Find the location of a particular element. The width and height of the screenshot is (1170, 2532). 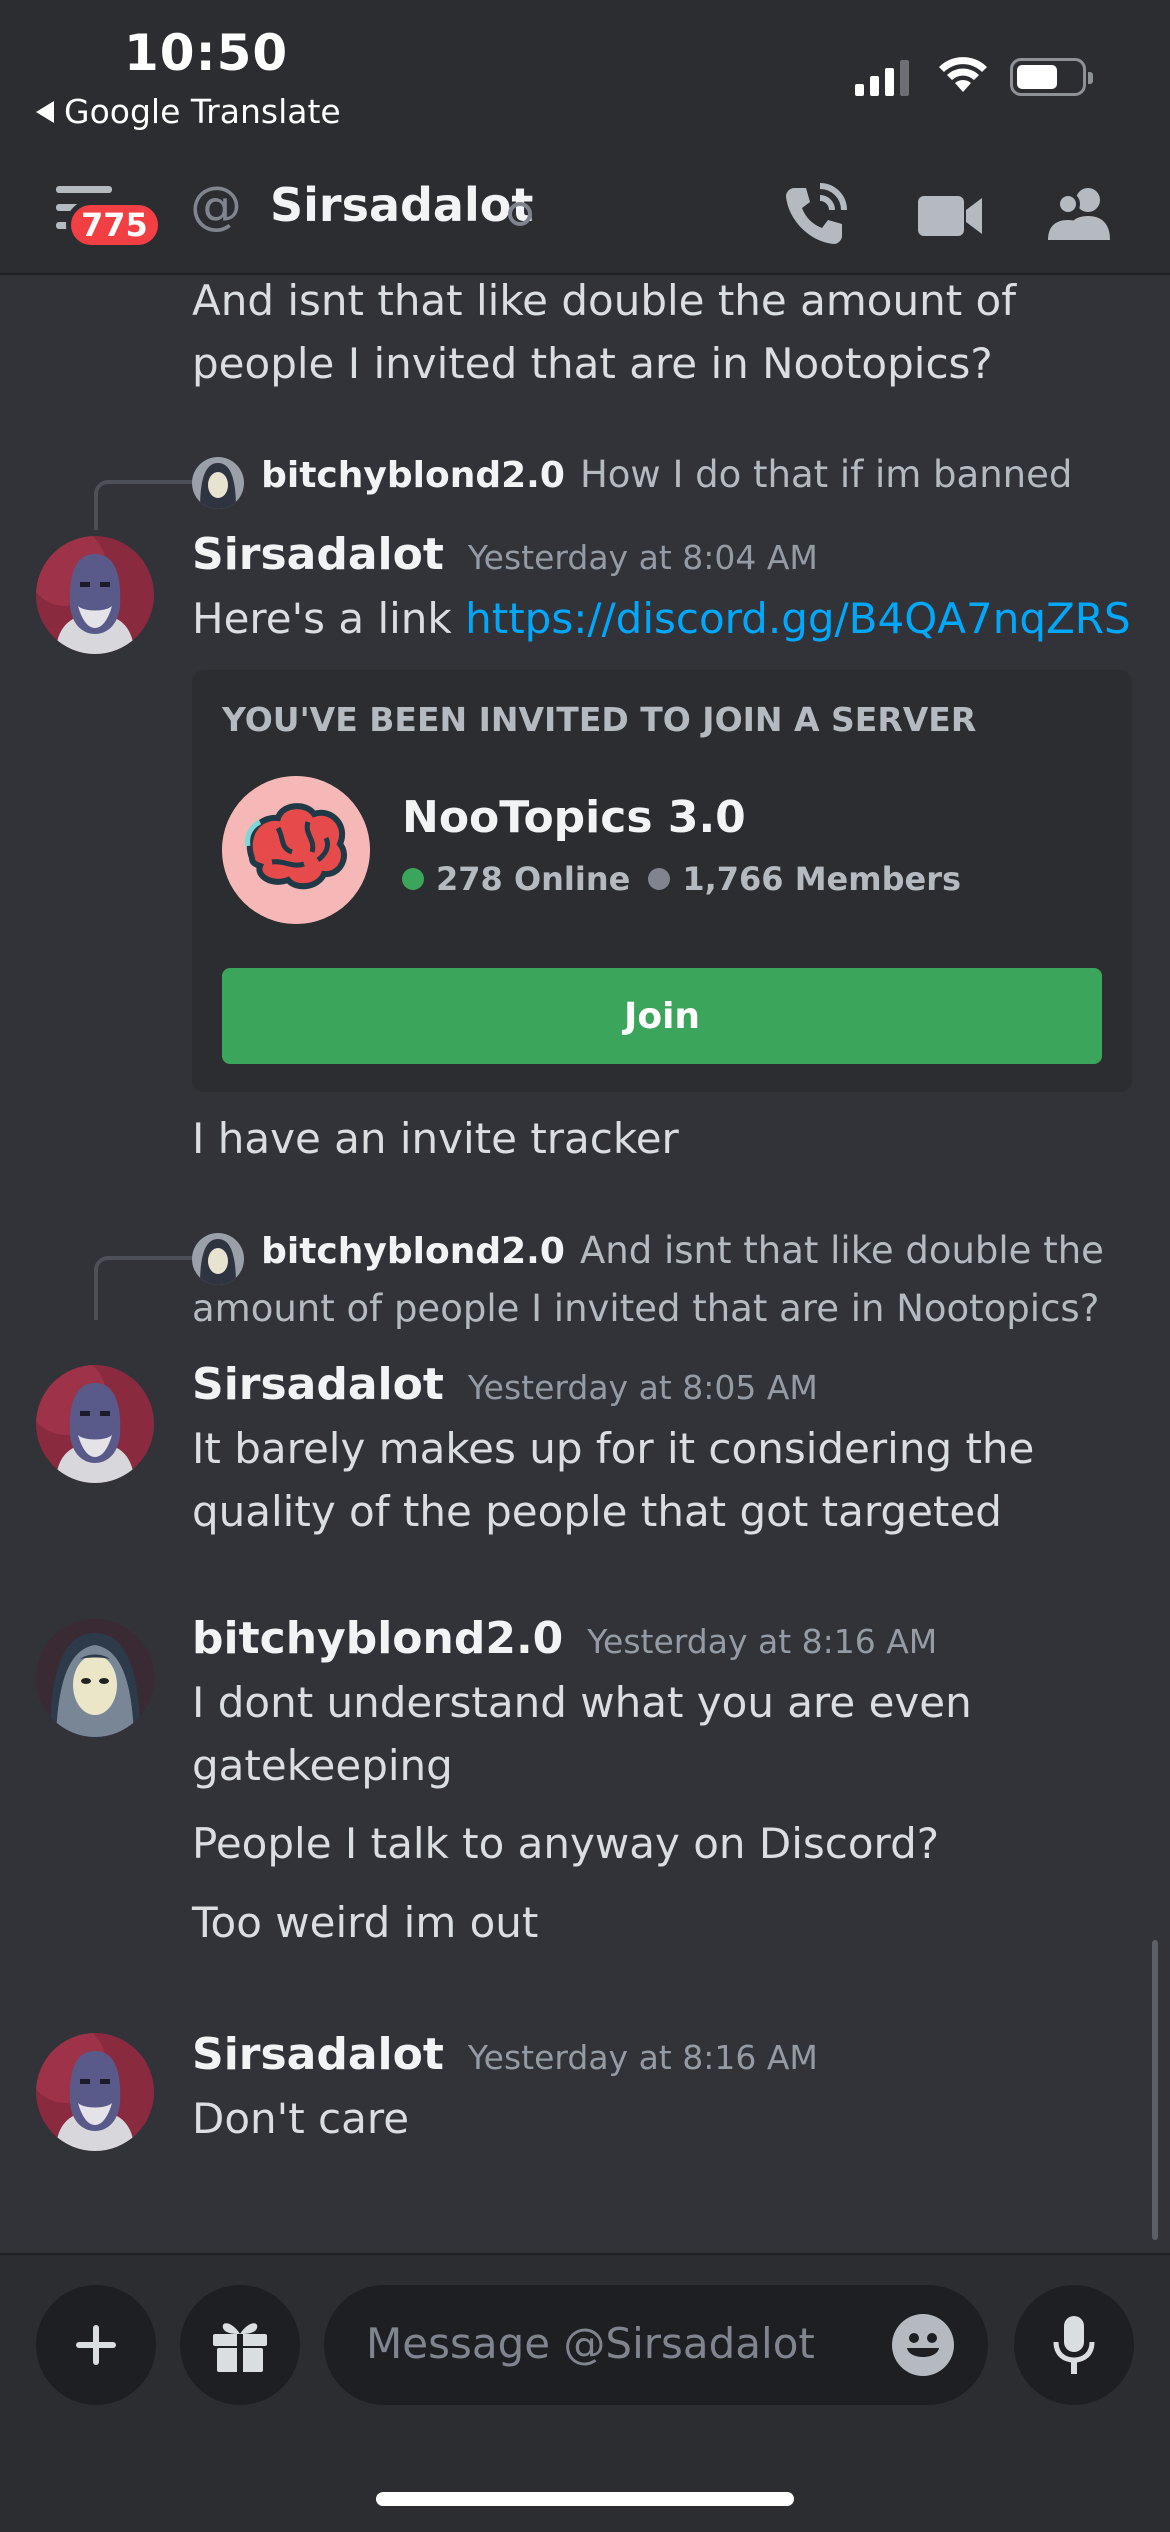

microphone-icon is located at coordinates (1074, 2345).